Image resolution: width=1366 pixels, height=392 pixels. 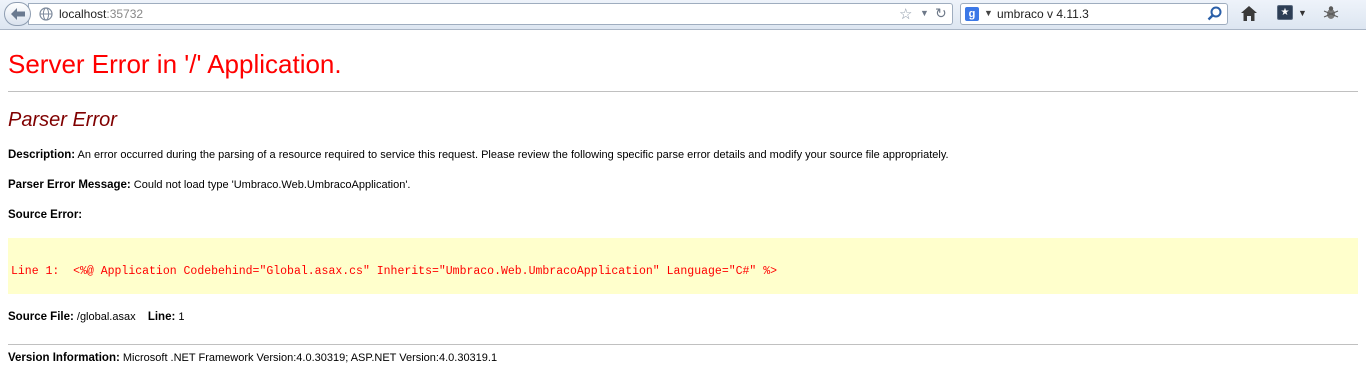 I want to click on reload-icon: ↻, so click(x=941, y=13).